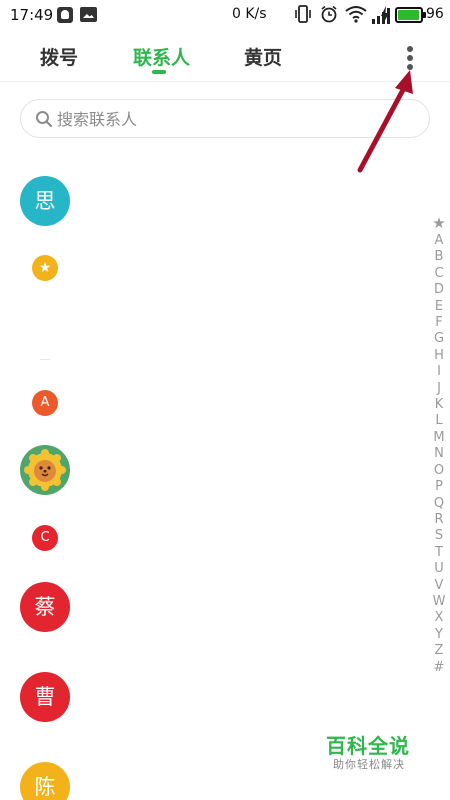 The height and width of the screenshot is (800, 450). I want to click on alphabet-index-letter: H, so click(439, 356).